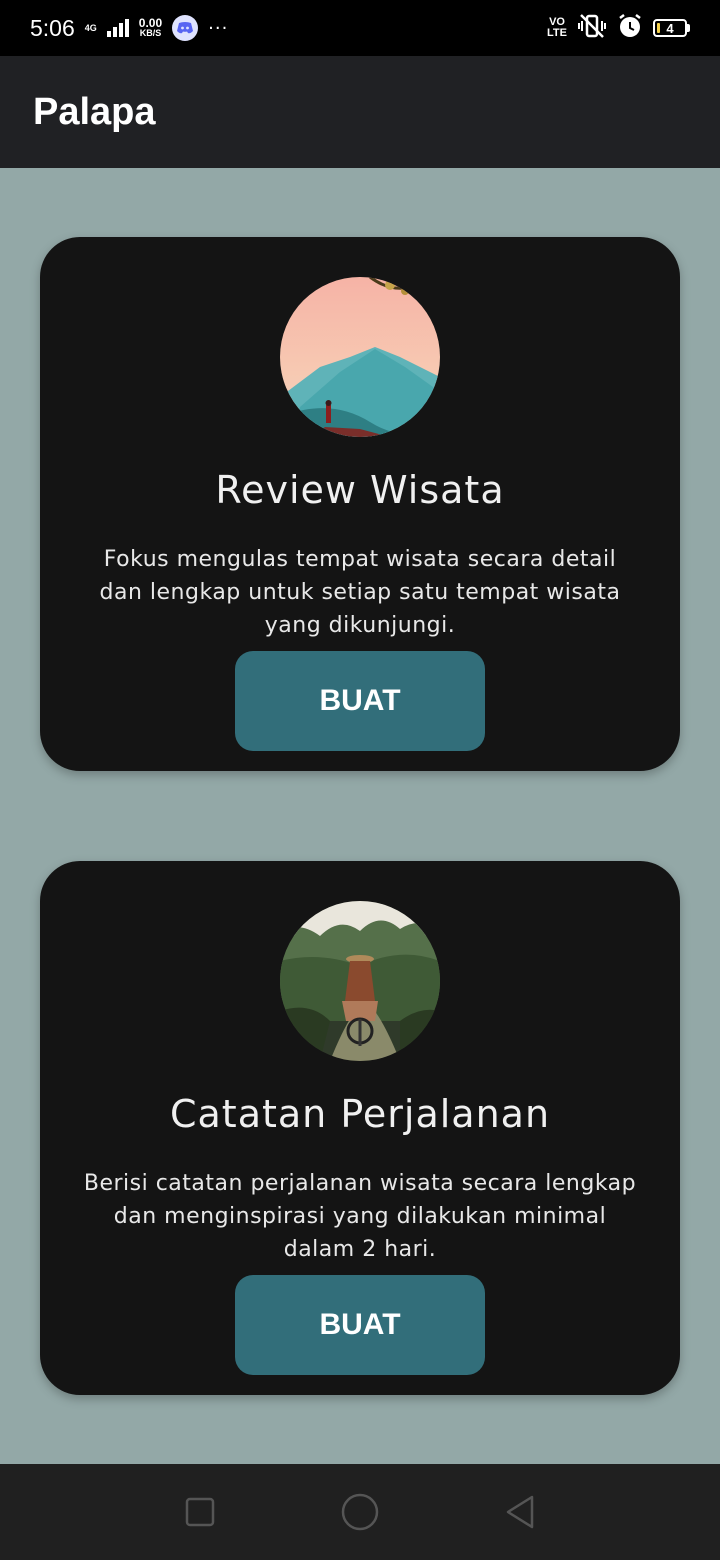 The image size is (720, 1560). Describe the element at coordinates (592, 28) in the screenshot. I see `vibrate-icon` at that location.